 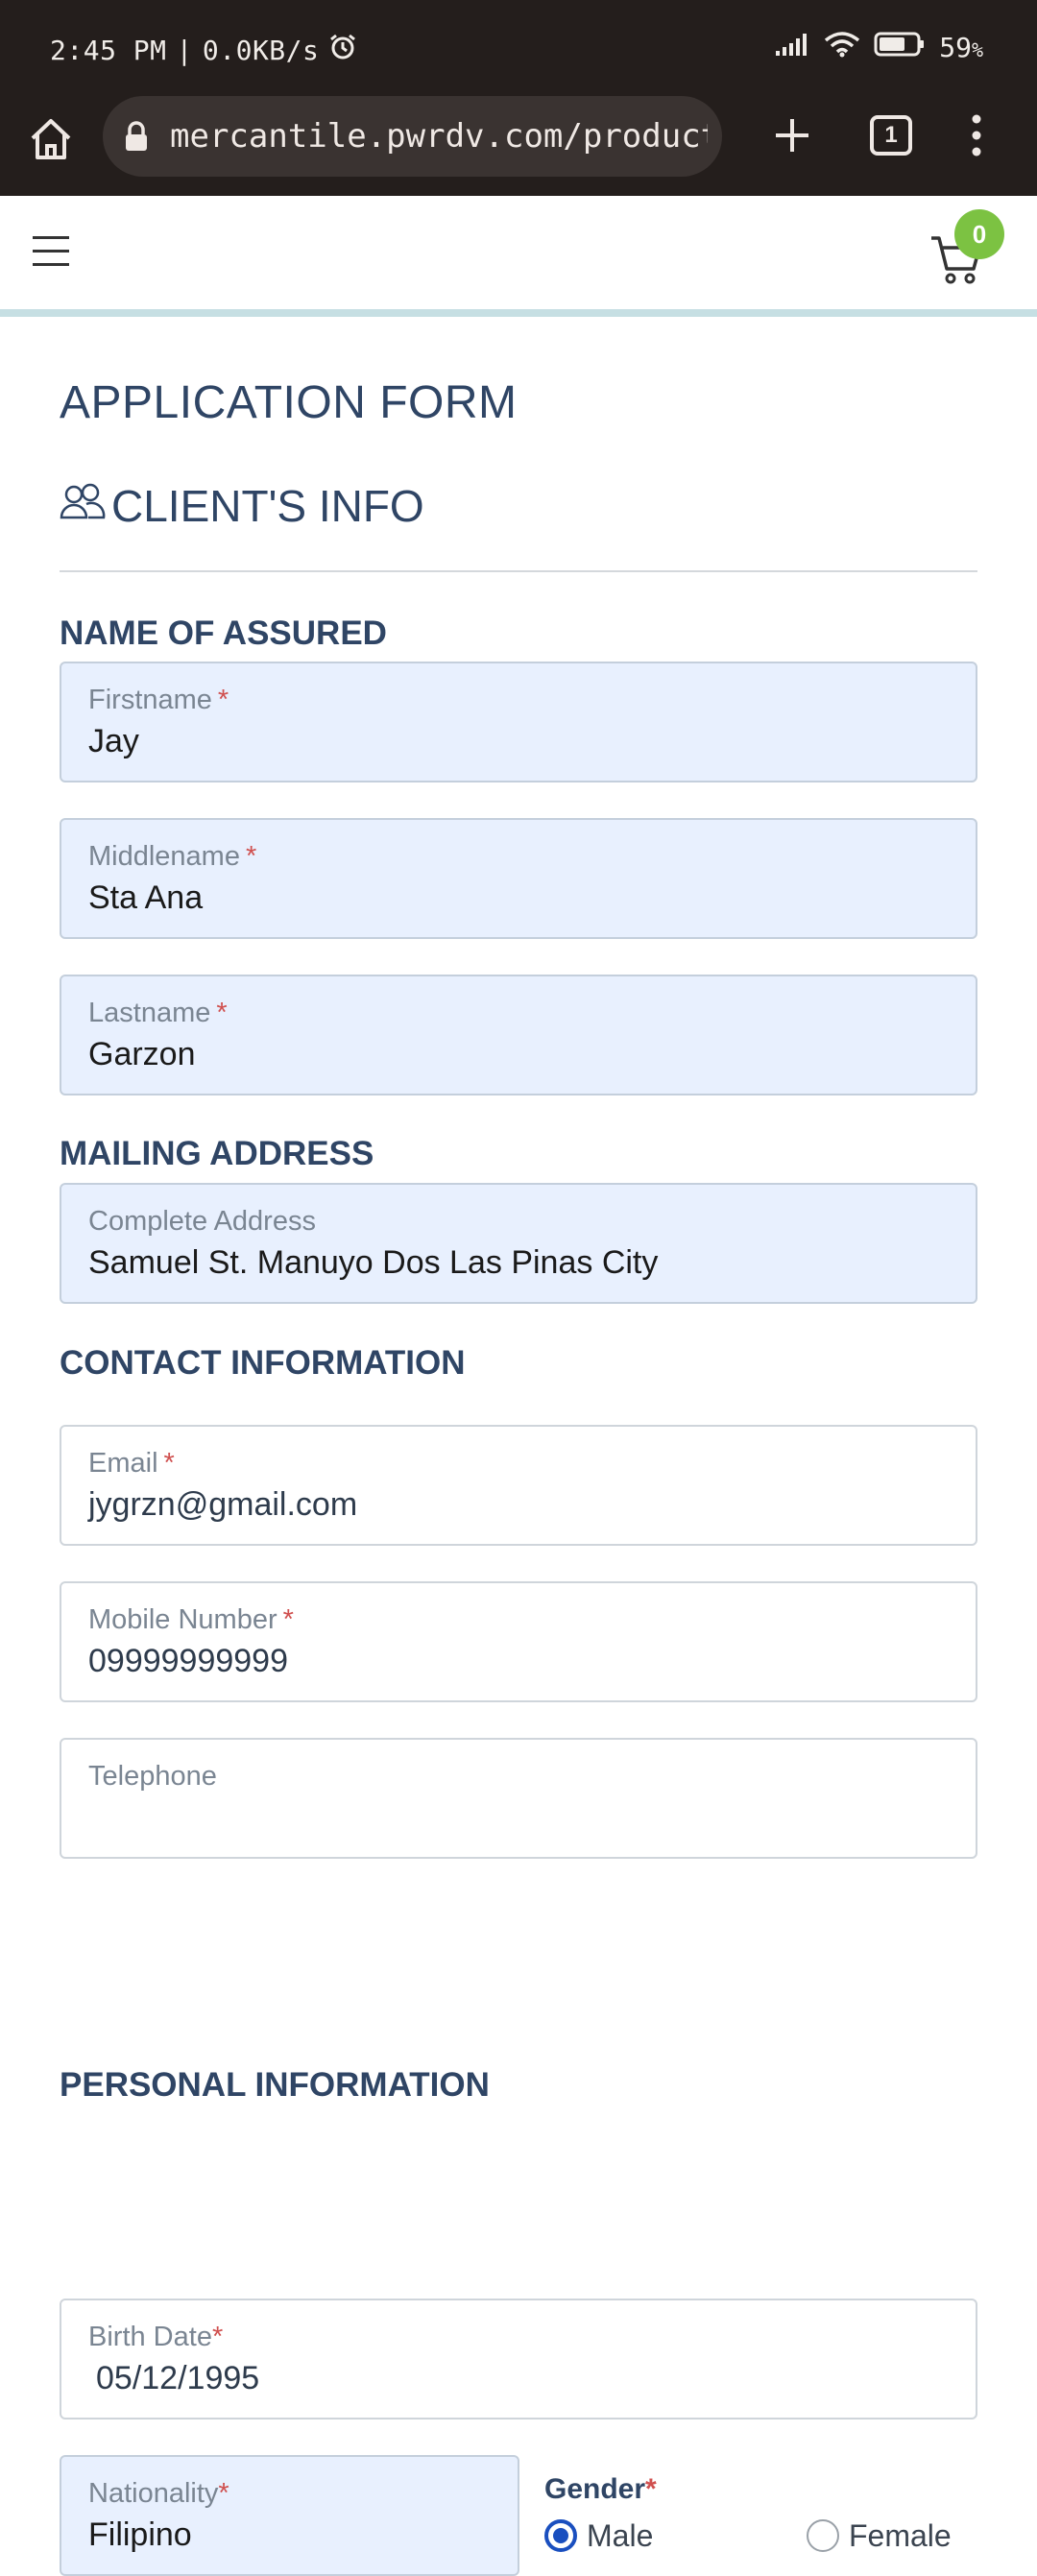 What do you see at coordinates (83, 506) in the screenshot?
I see `users-icon` at bounding box center [83, 506].